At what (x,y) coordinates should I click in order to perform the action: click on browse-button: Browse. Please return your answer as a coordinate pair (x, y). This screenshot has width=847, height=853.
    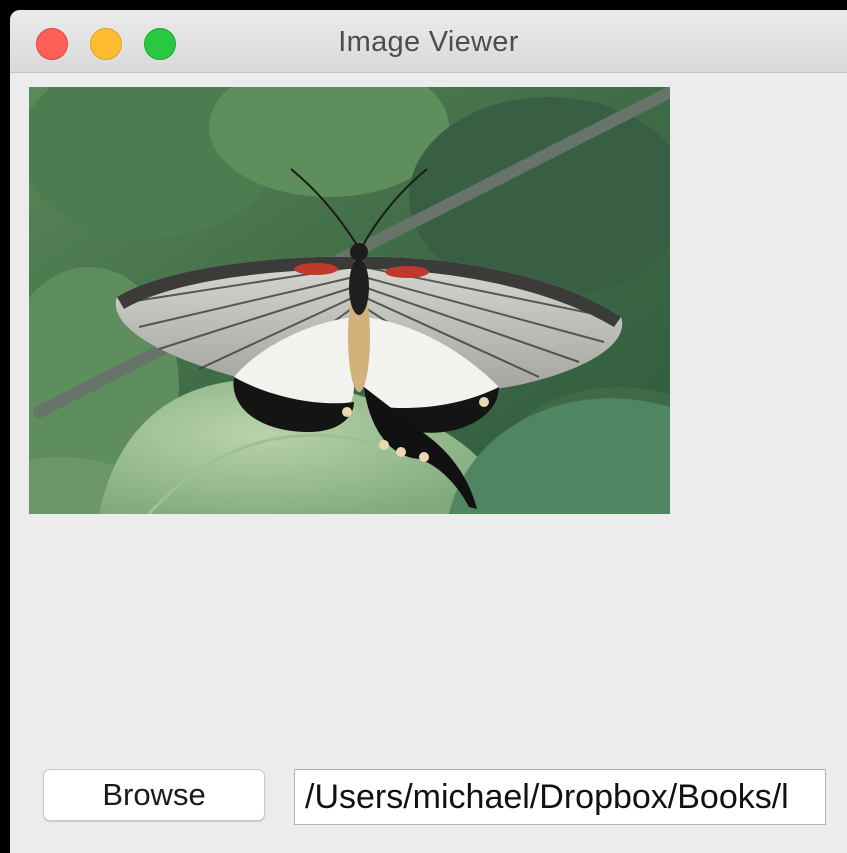
    Looking at the image, I should click on (154, 795).